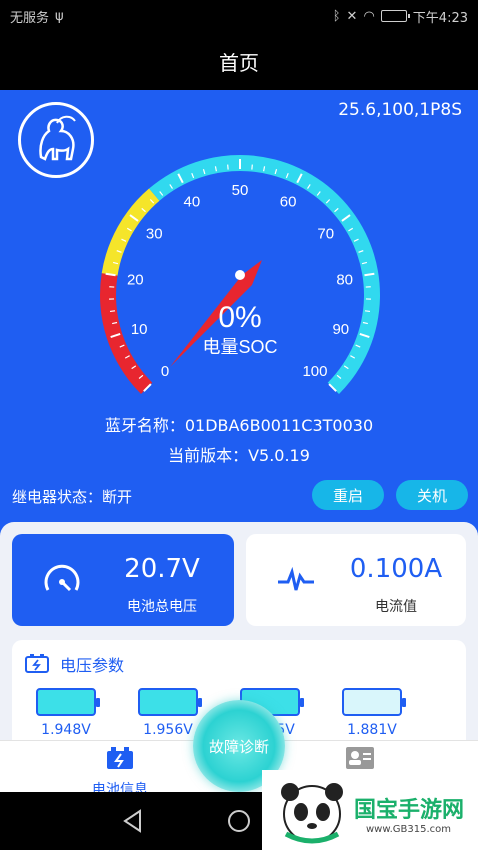  I want to click on gauge-tick-label: 70, so click(325, 234).